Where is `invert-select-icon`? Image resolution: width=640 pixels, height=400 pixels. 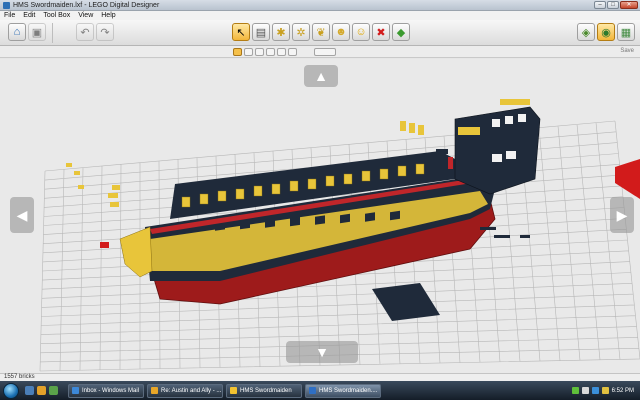
invert-select-icon is located at coordinates (292, 52).